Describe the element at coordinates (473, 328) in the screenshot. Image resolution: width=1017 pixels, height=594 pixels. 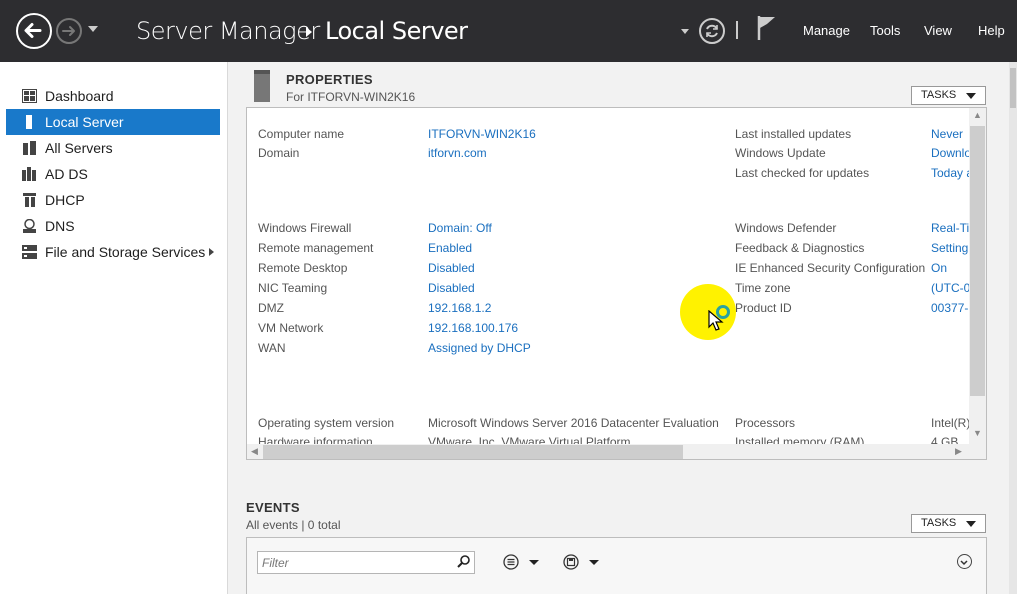
I see `property-value-link: 192.168.100.176` at that location.